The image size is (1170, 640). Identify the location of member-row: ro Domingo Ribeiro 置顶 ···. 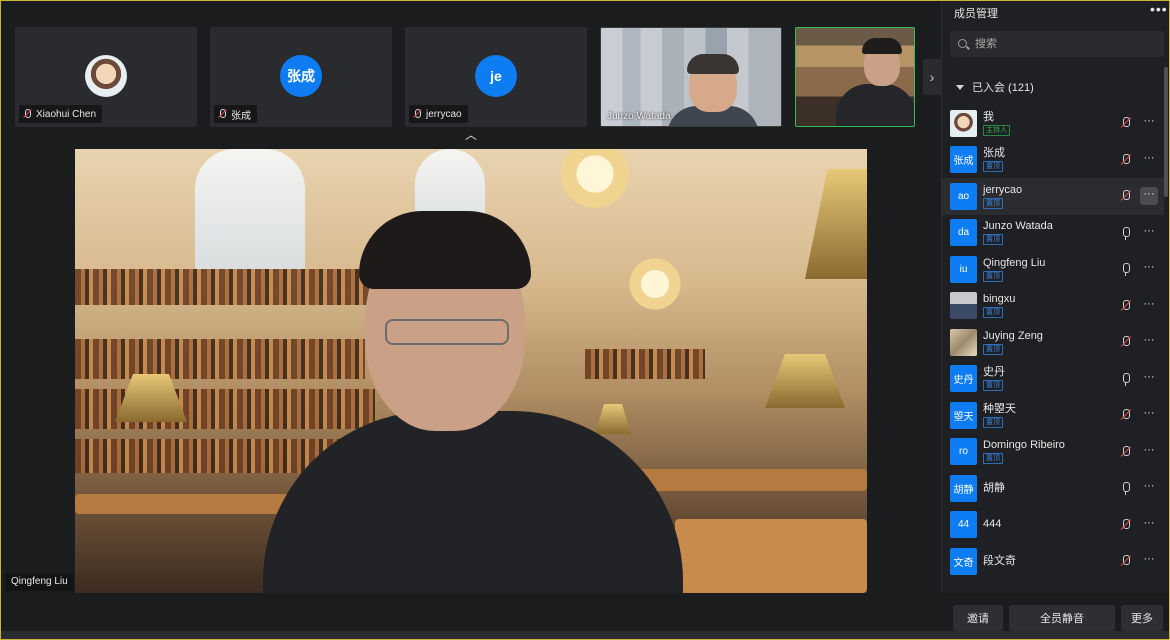
(1053, 452).